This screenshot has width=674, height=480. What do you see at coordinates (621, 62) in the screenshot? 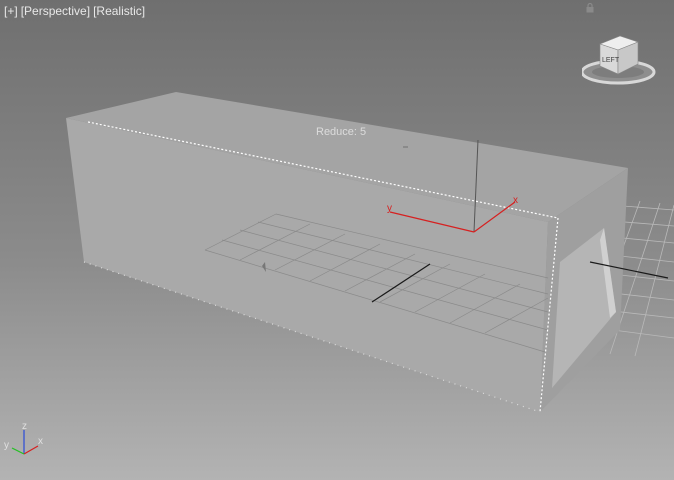
I see `viewcube-icon: LEFT` at bounding box center [621, 62].